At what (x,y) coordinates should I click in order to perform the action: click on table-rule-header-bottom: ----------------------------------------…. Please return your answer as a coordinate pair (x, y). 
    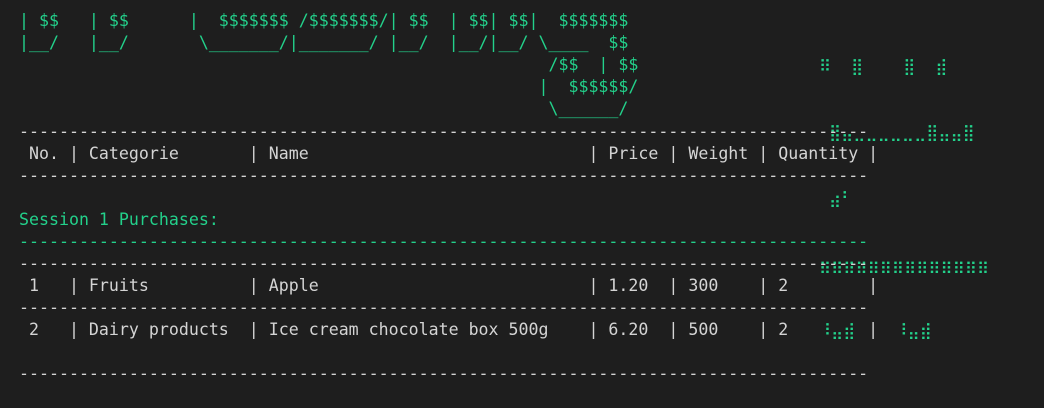
    Looking at the image, I should click on (444, 175).